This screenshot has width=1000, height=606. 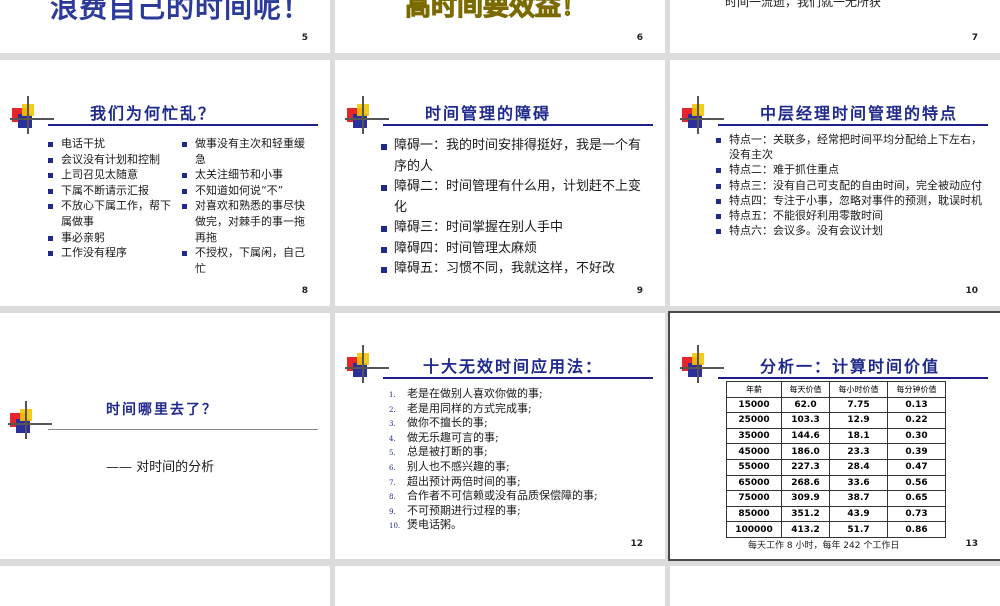 What do you see at coordinates (519, 452) in the screenshot?
I see `list-item: 5. 总是被打断的事;` at bounding box center [519, 452].